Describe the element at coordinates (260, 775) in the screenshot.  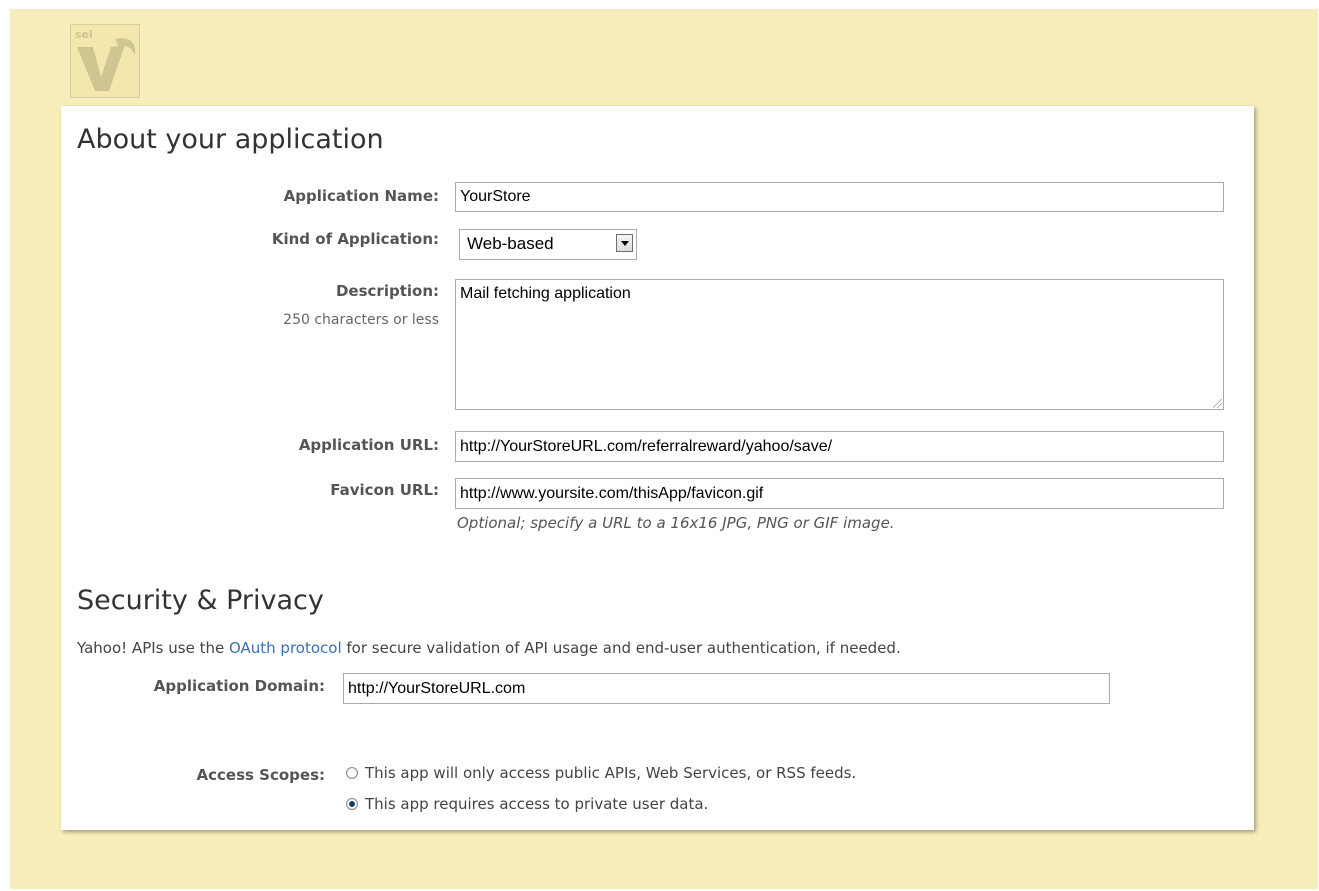
I see `access-scopes-label: Access Scopes:` at that location.